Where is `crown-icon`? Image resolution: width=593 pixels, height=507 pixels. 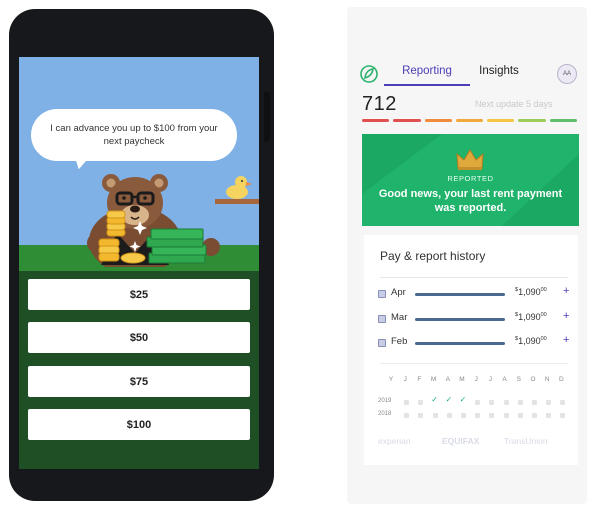
crown-icon is located at coordinates (470, 159).